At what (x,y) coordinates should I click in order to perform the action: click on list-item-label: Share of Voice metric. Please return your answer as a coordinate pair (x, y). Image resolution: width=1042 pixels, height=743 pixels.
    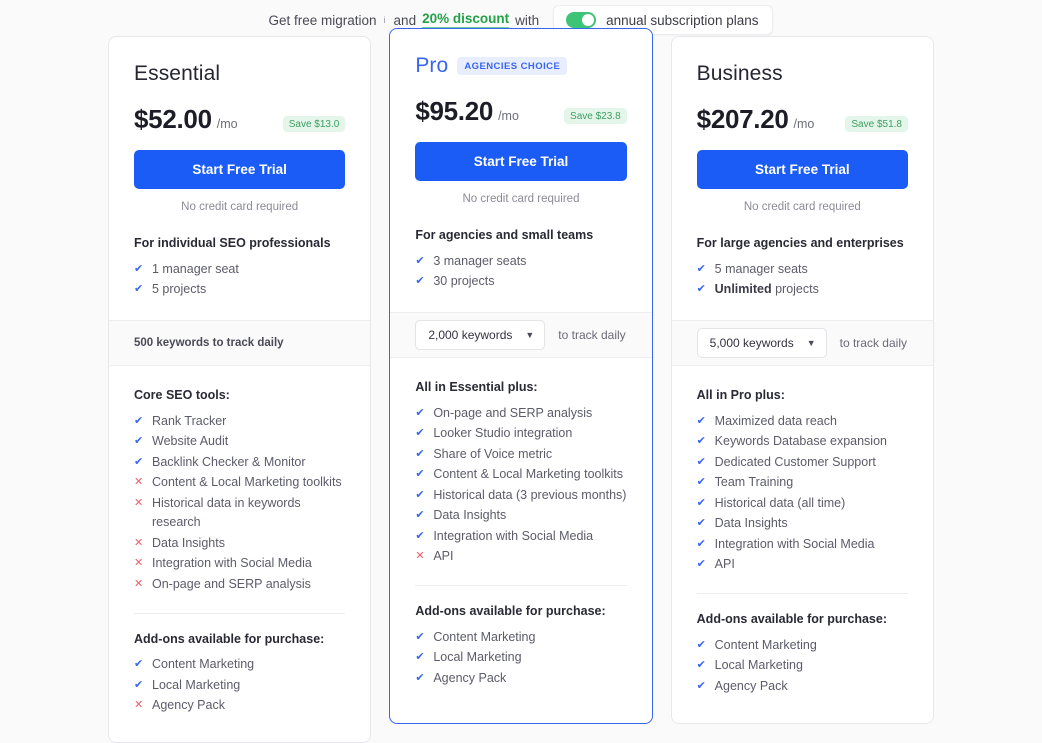
    Looking at the image, I should click on (493, 453).